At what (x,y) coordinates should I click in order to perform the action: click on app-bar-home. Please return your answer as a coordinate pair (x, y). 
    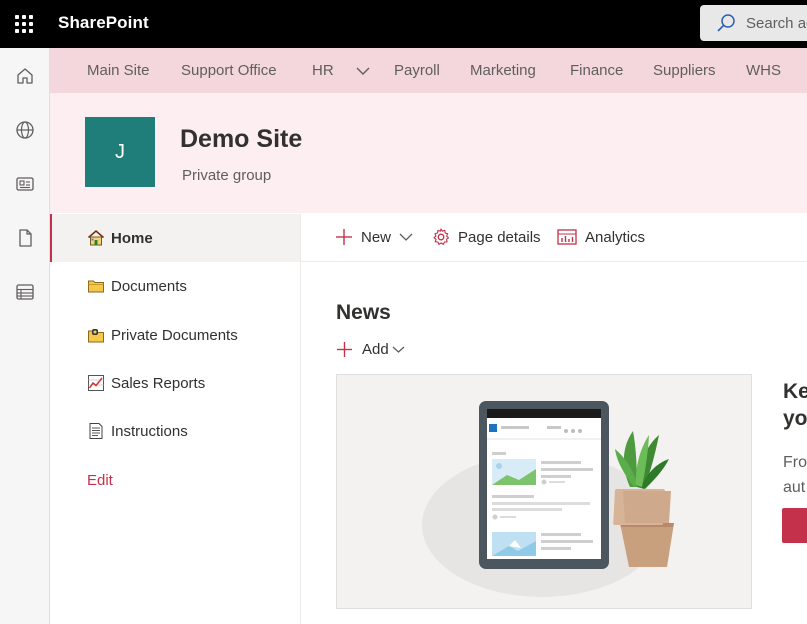
    Looking at the image, I should click on (24, 76).